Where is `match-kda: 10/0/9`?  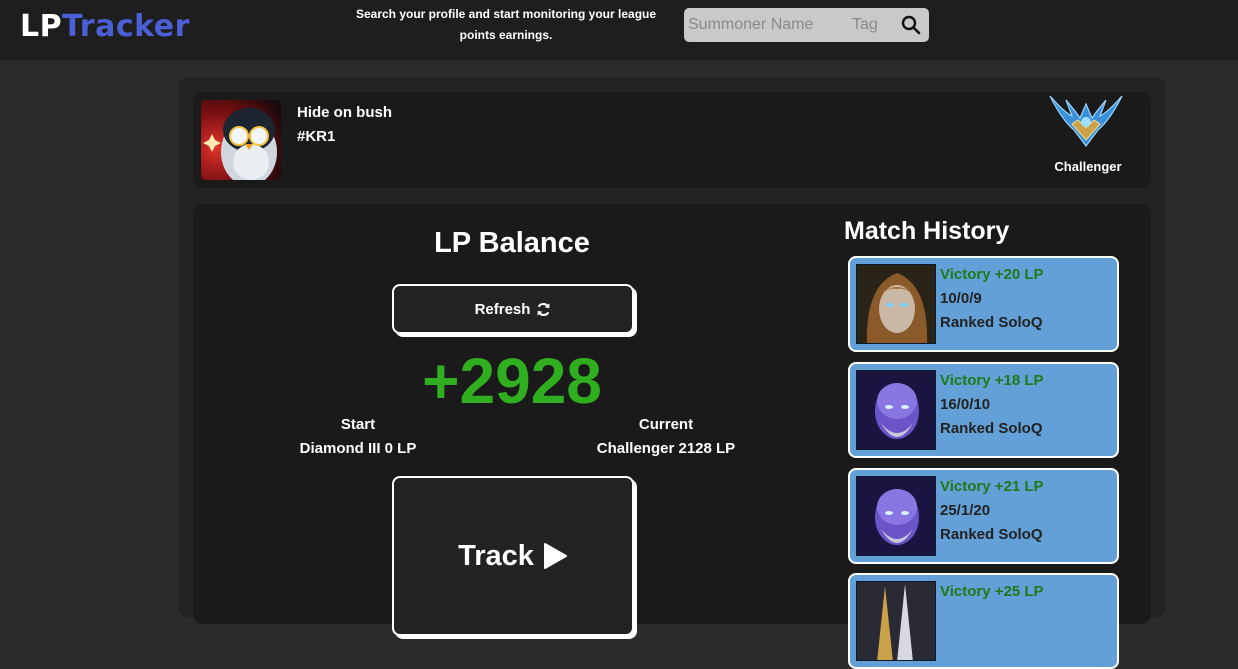 match-kda: 10/0/9 is located at coordinates (961, 298).